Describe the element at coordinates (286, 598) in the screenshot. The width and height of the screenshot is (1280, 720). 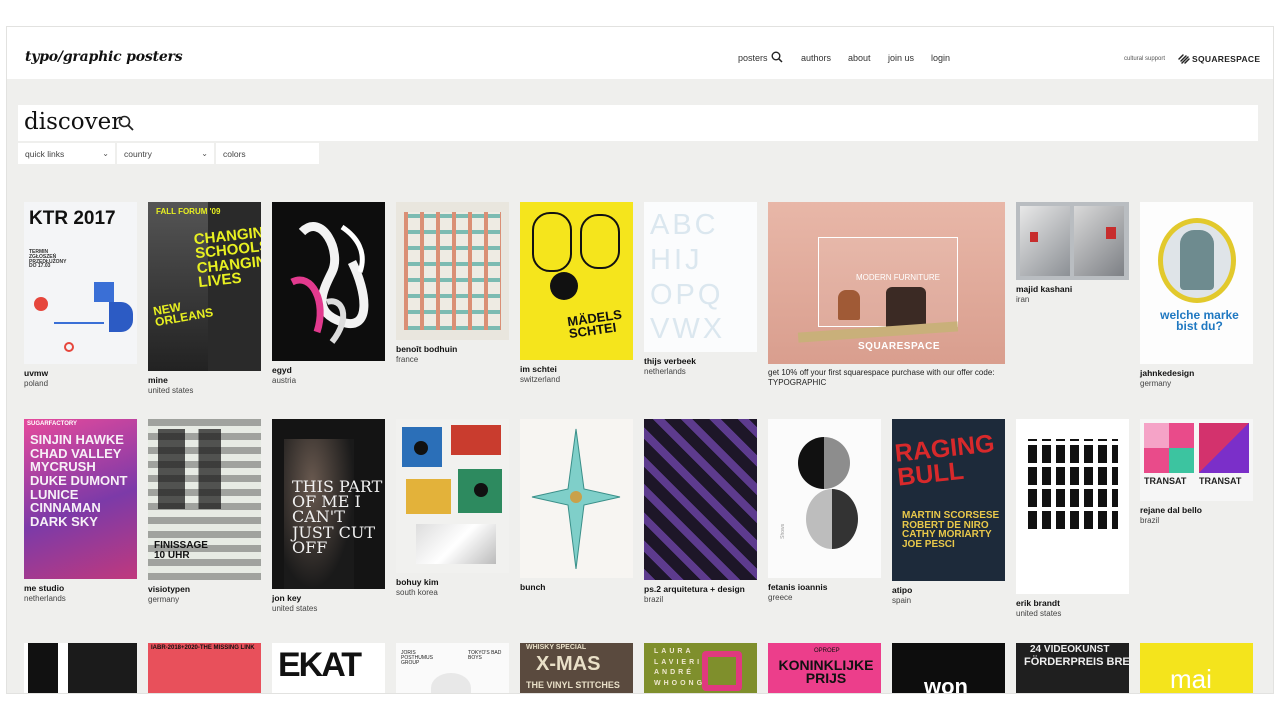
I see `poster-author: jon key` at that location.